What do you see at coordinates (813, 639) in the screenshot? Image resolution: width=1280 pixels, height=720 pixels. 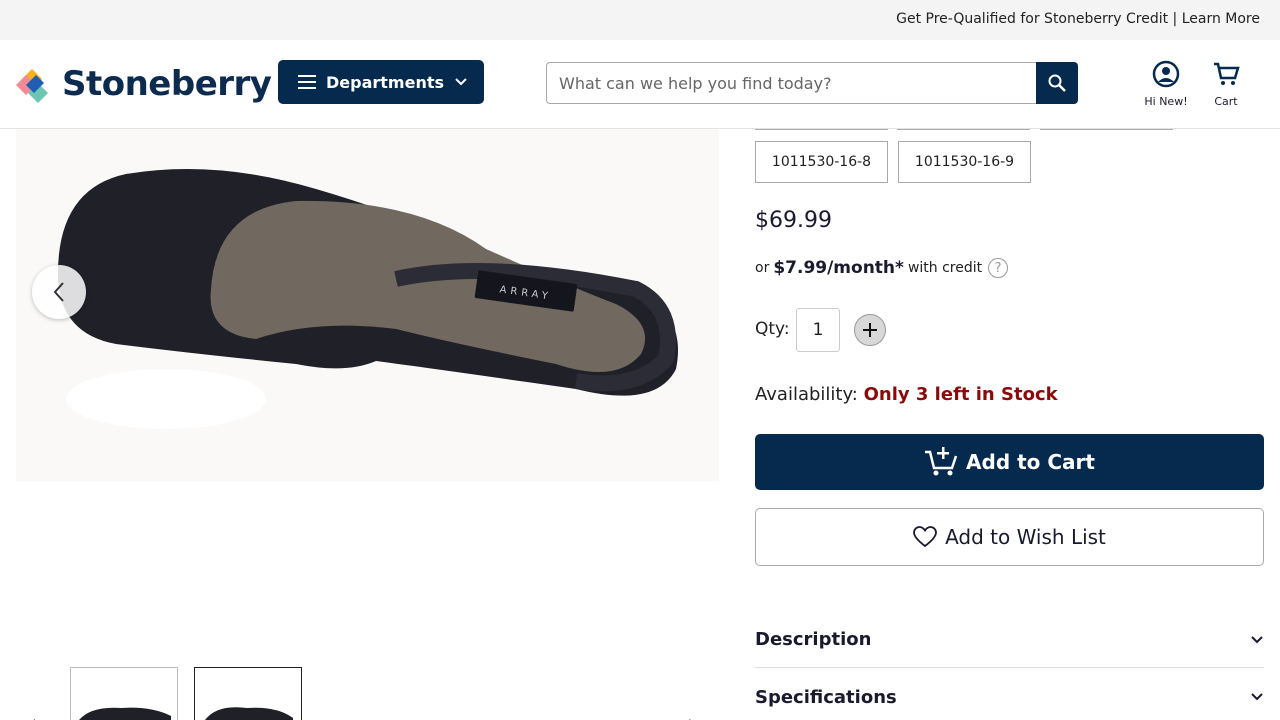 I see `description-heading: Description` at bounding box center [813, 639].